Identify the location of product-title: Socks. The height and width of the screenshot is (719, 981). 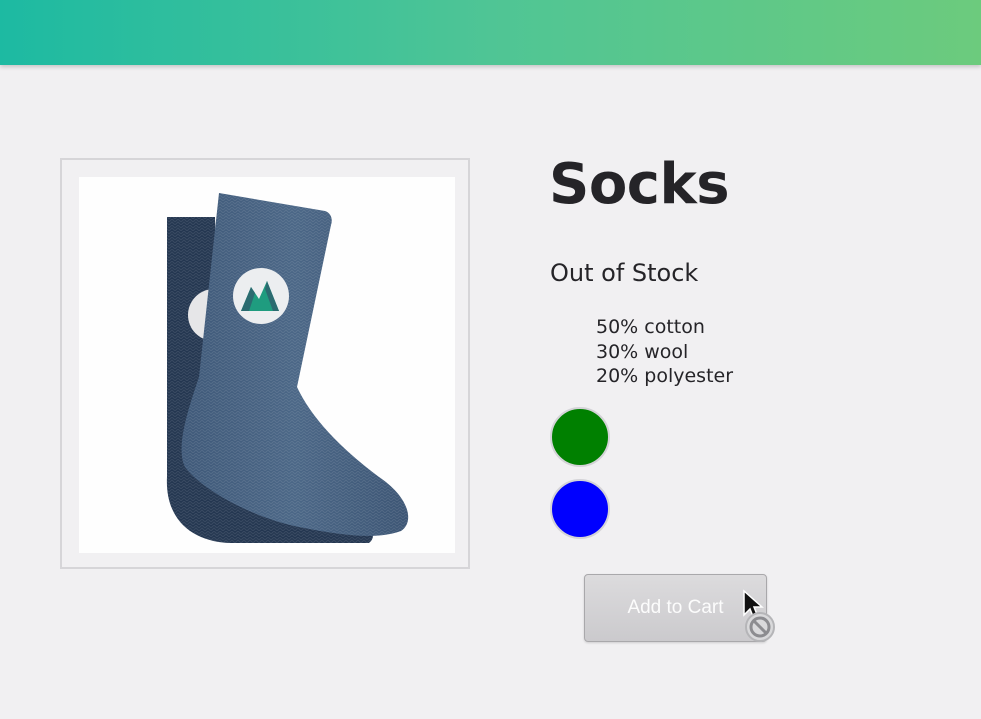
(639, 184).